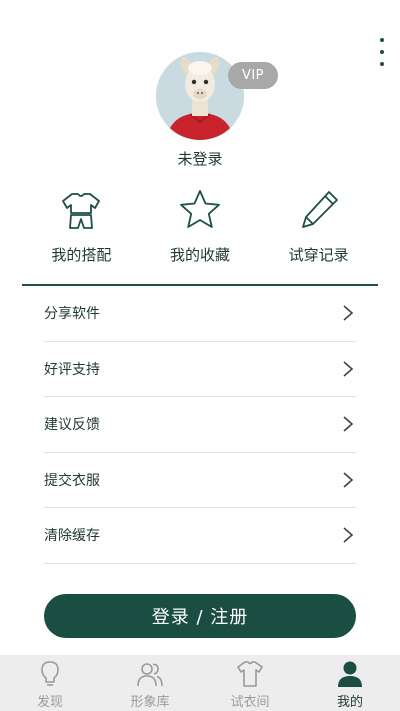 The height and width of the screenshot is (711, 400). Describe the element at coordinates (72, 314) in the screenshot. I see `menu-item-label: 分享软件` at that location.